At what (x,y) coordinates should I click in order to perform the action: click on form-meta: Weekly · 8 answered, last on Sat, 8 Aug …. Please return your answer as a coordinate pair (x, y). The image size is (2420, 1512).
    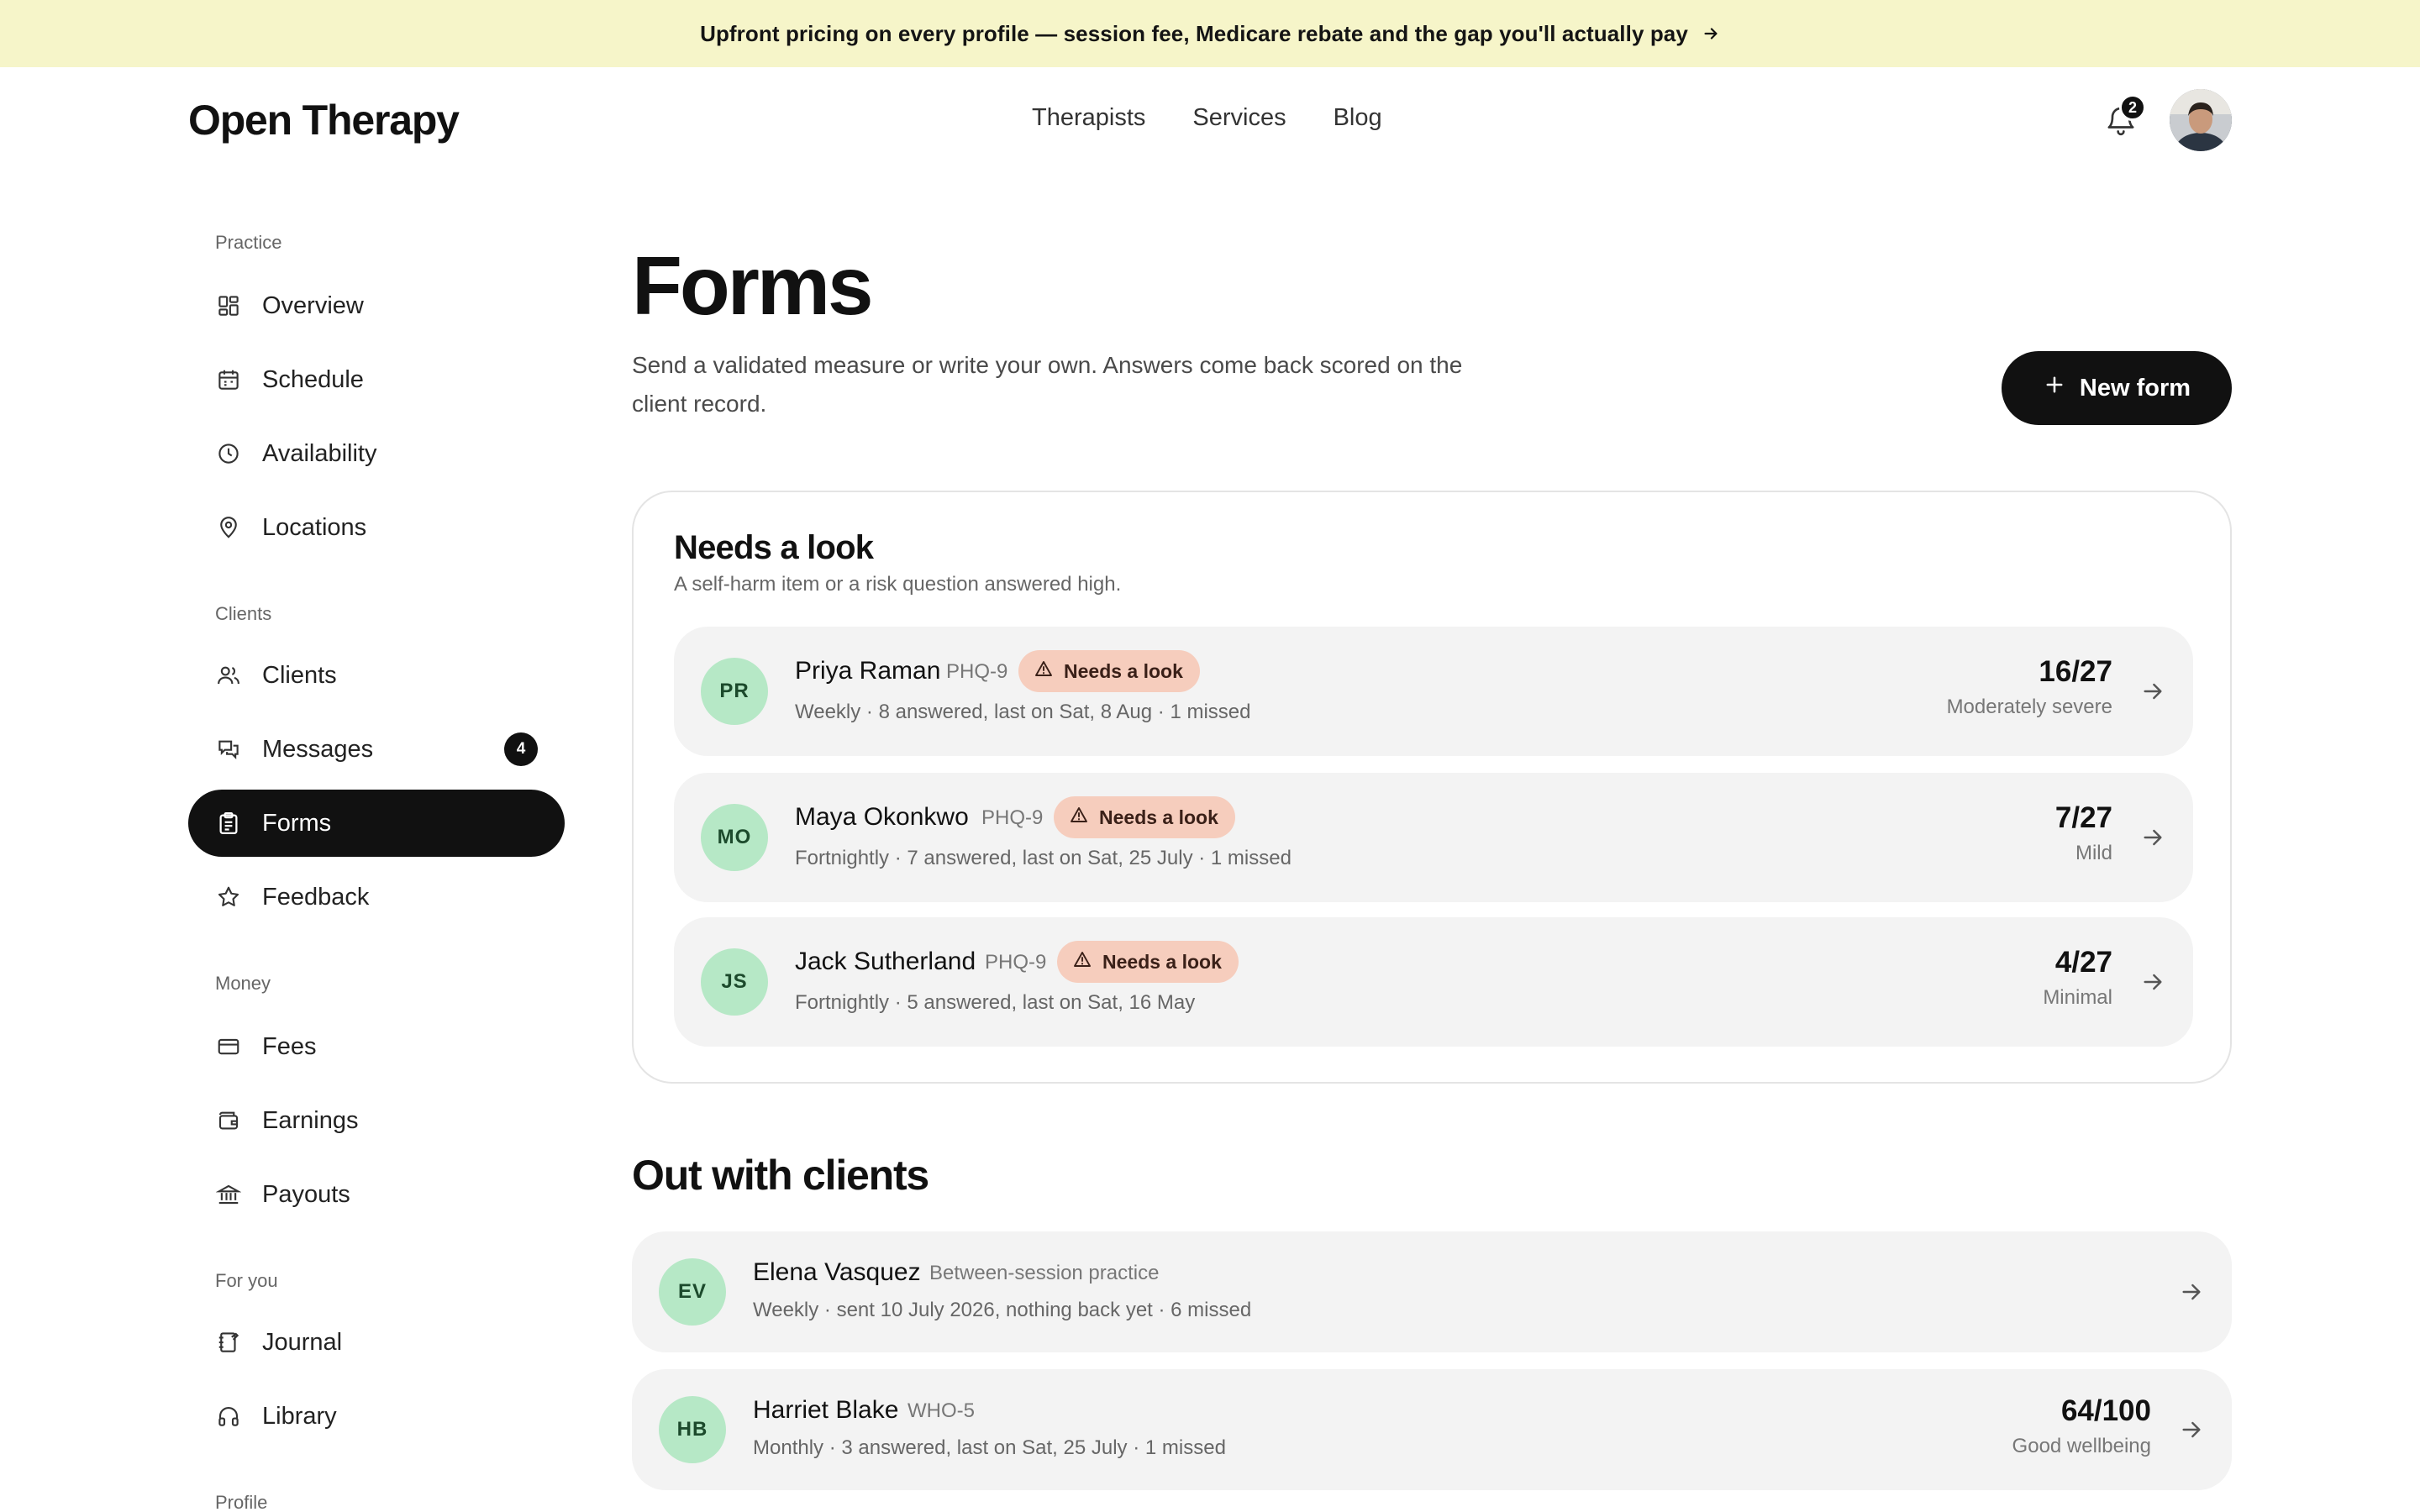
    Looking at the image, I should click on (1023, 712).